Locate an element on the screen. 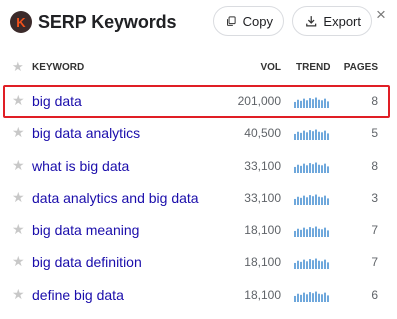 The image size is (397, 319). table-row: ★ what is big data 33,100 8 is located at coordinates (198, 166).